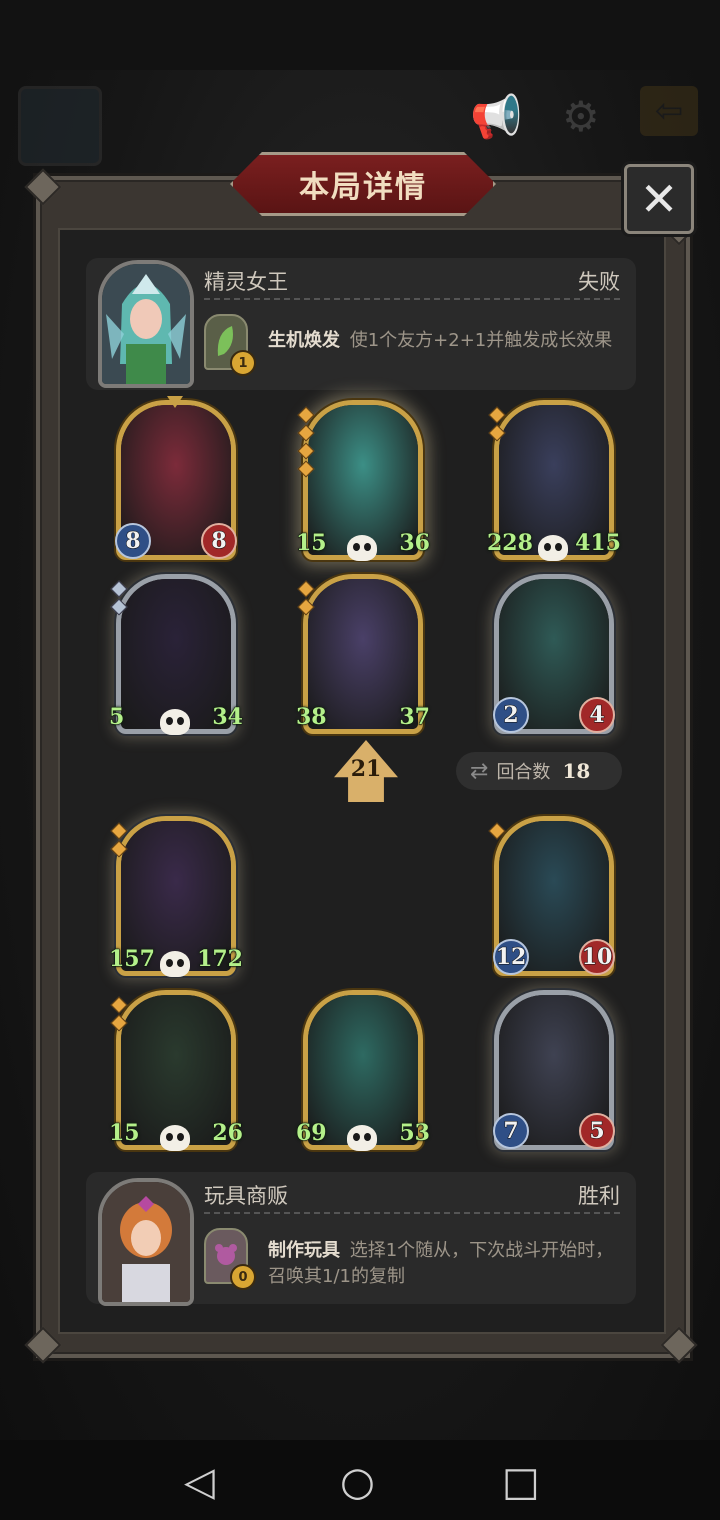 This screenshot has height=1520, width=720. What do you see at coordinates (554, 654) in the screenshot?
I see `minion-card: 2 4` at bounding box center [554, 654].